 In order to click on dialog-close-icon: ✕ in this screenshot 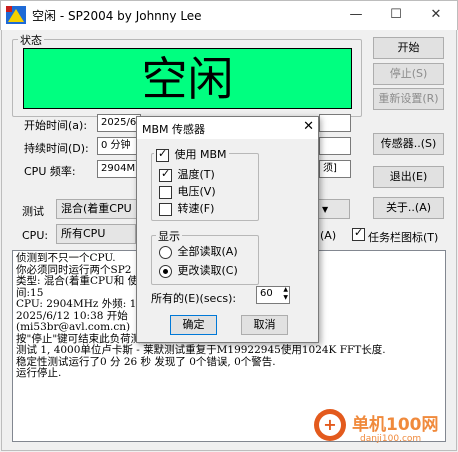, I will do `click(308, 126)`.